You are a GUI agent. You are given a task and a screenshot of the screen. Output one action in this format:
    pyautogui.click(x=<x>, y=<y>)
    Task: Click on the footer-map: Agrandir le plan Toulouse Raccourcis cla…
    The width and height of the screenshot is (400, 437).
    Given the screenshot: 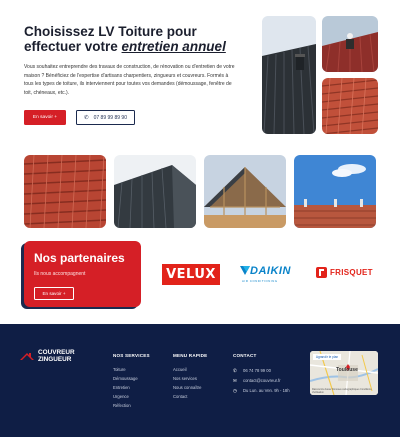 What is the action you would take?
    pyautogui.click(x=344, y=373)
    